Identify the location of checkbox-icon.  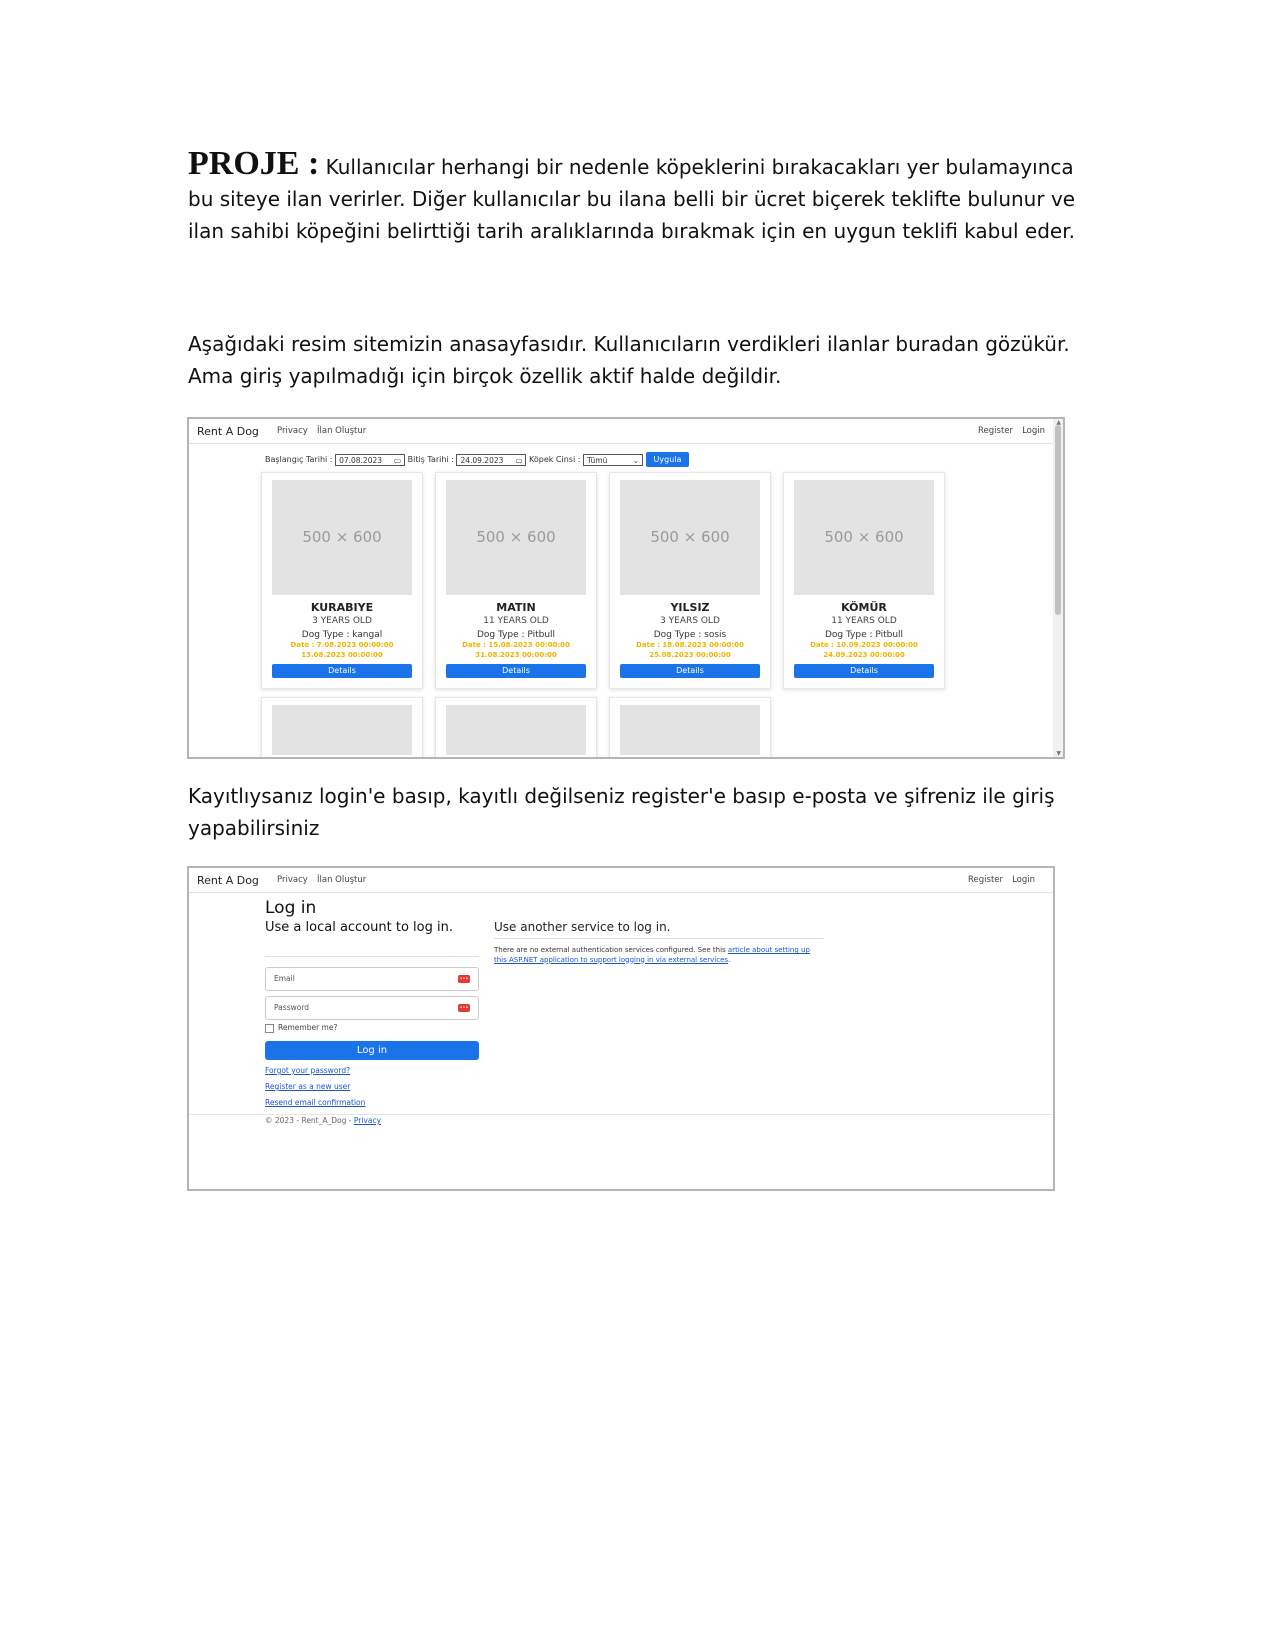
(269, 1028).